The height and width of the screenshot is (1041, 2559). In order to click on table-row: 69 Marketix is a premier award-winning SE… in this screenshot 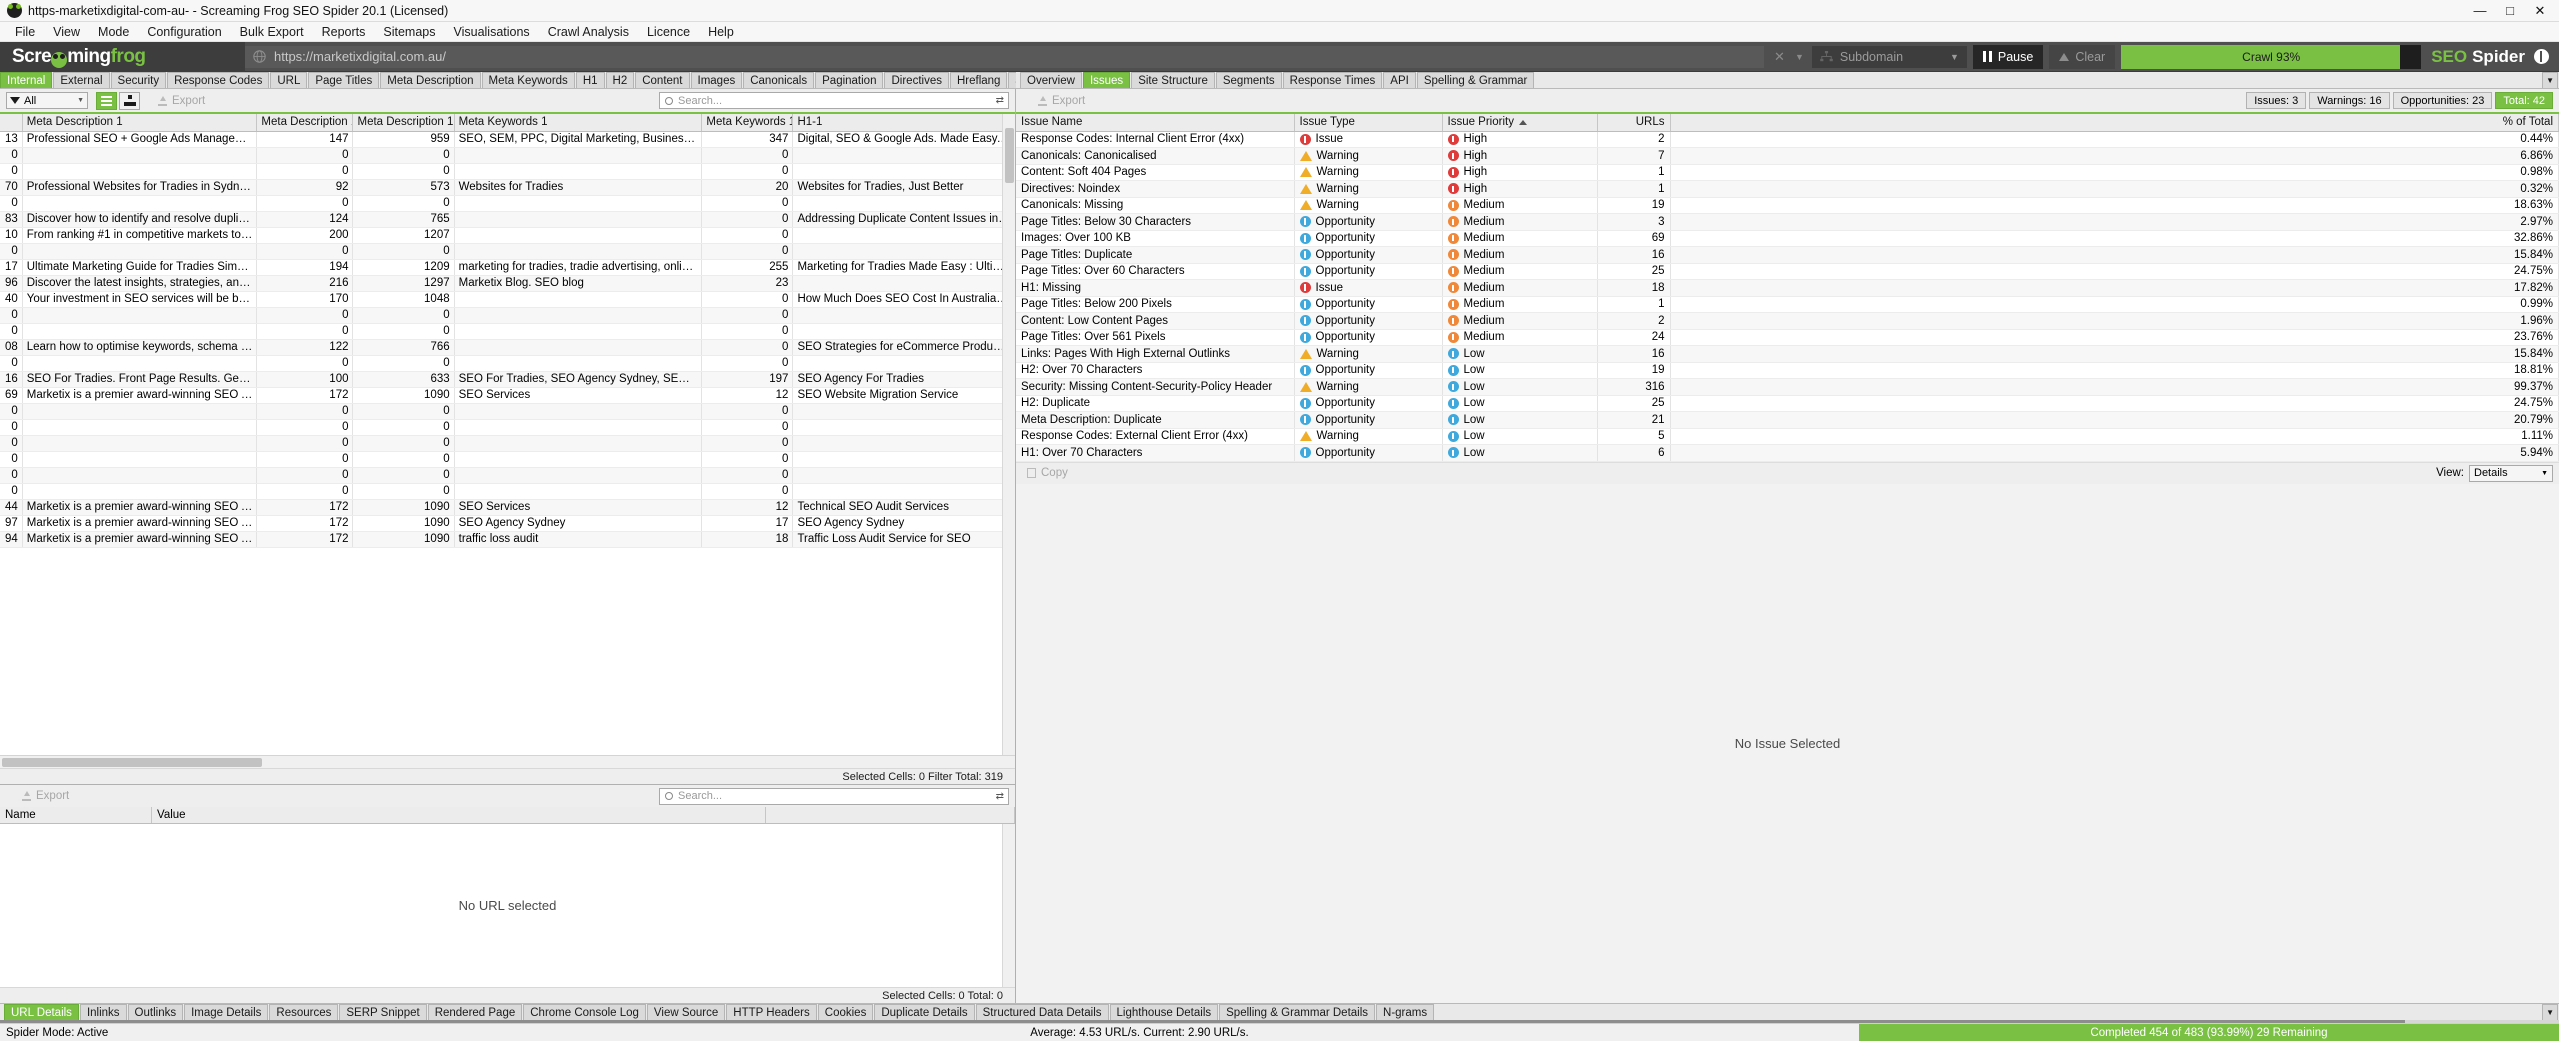, I will do `click(507, 395)`.